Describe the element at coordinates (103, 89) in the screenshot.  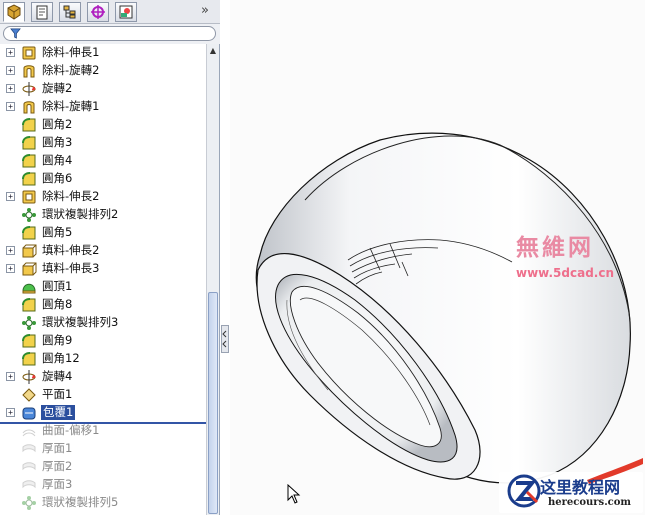
I see `tree-item: + 旋轉2` at that location.